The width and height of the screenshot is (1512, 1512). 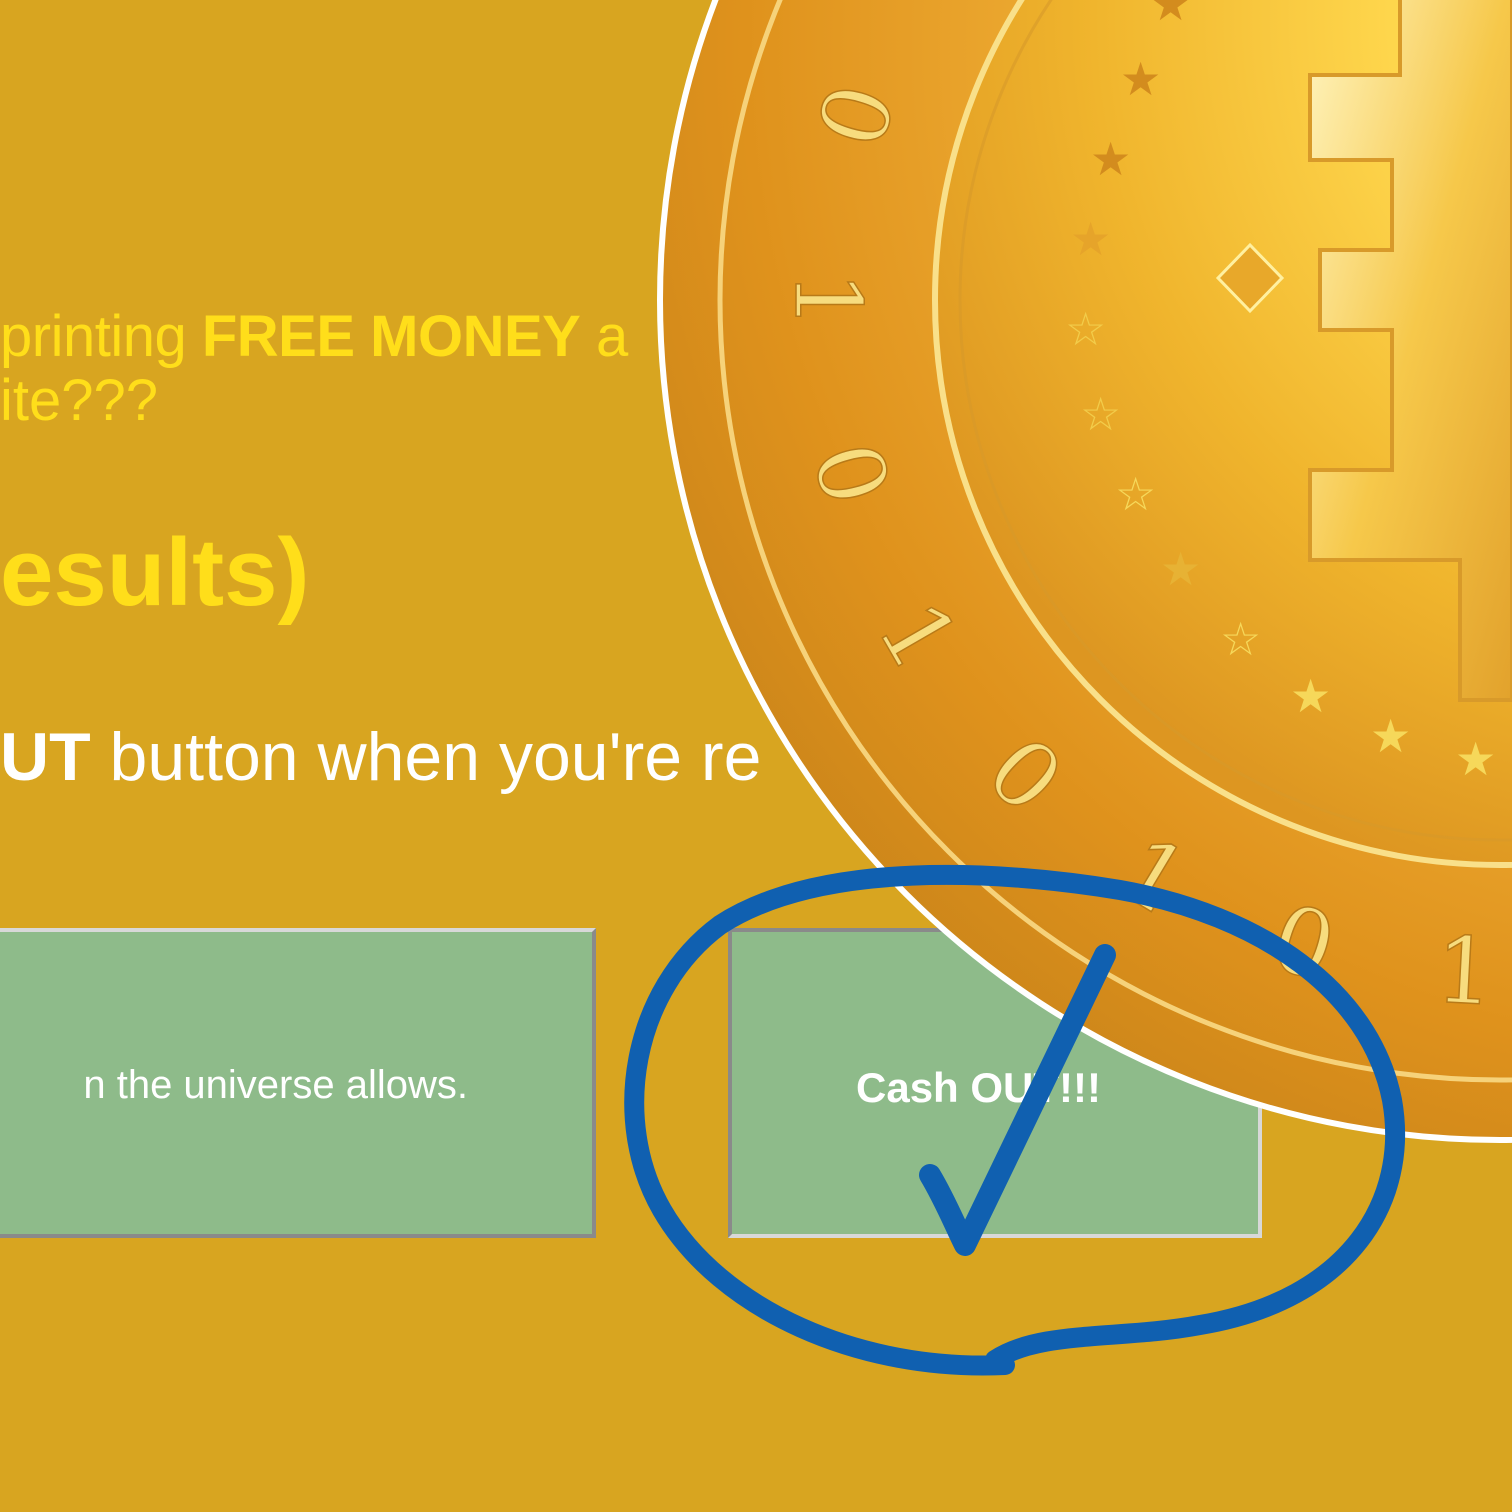 I want to click on coin-diamond-icon, so click(x=1250, y=278).